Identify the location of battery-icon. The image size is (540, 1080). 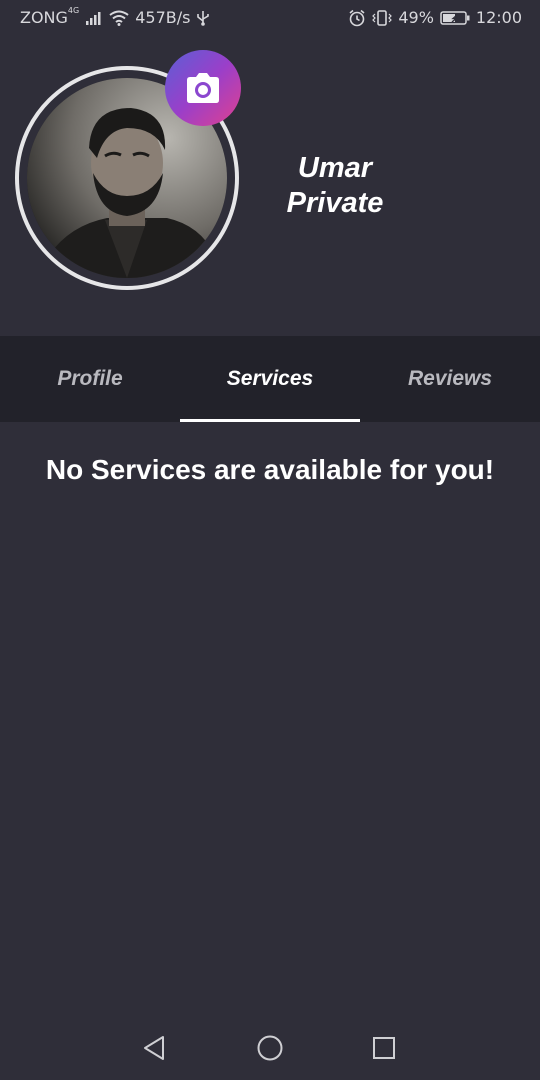
(455, 17).